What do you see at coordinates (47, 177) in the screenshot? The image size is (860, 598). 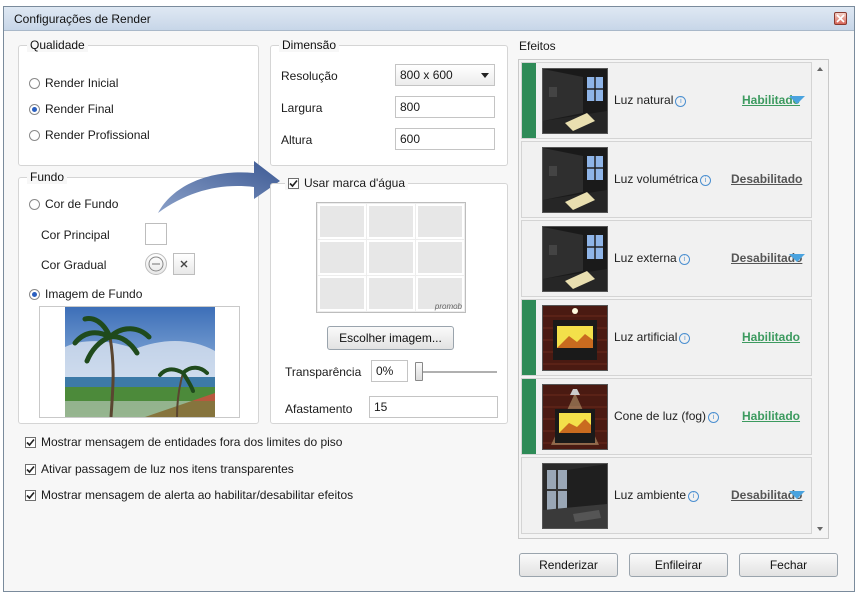 I see `background-legend: Fundo` at bounding box center [47, 177].